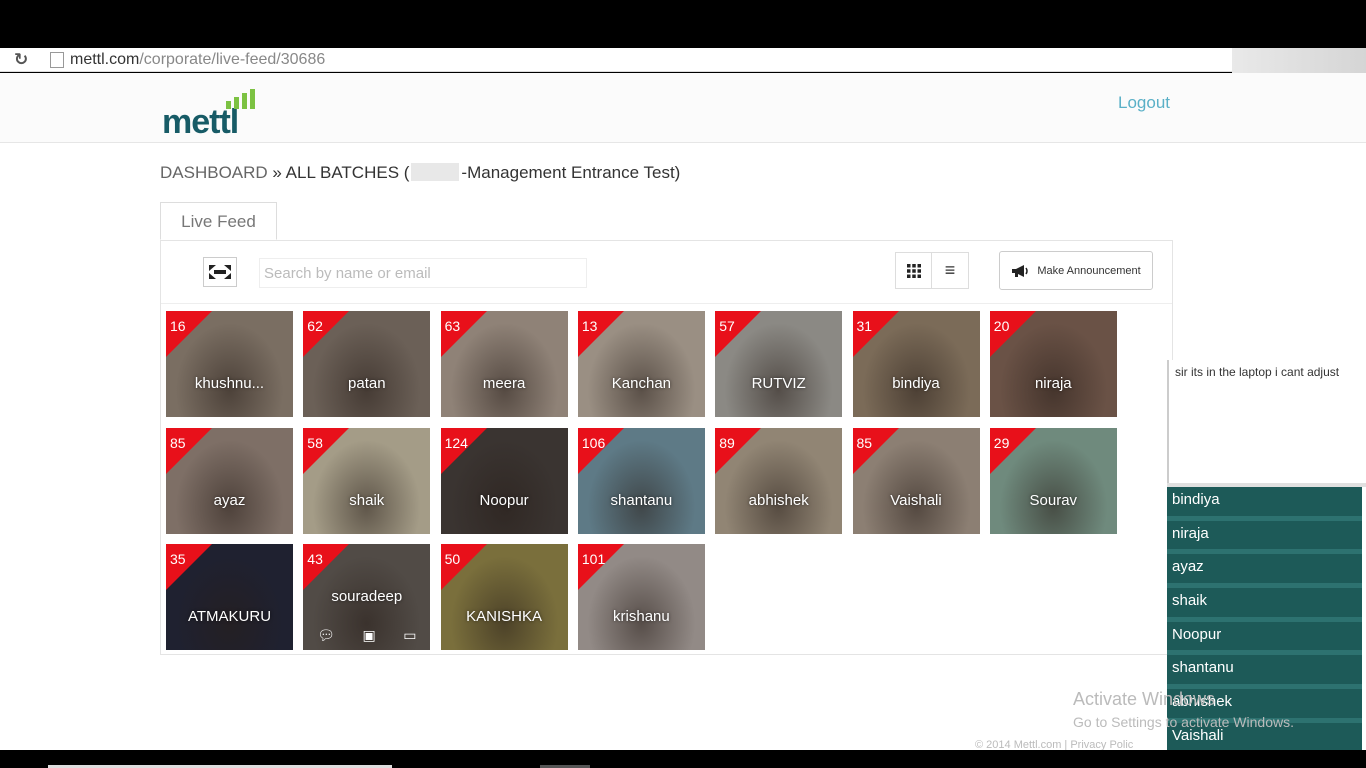  I want to click on candidate-name: souradeep, so click(367, 596).